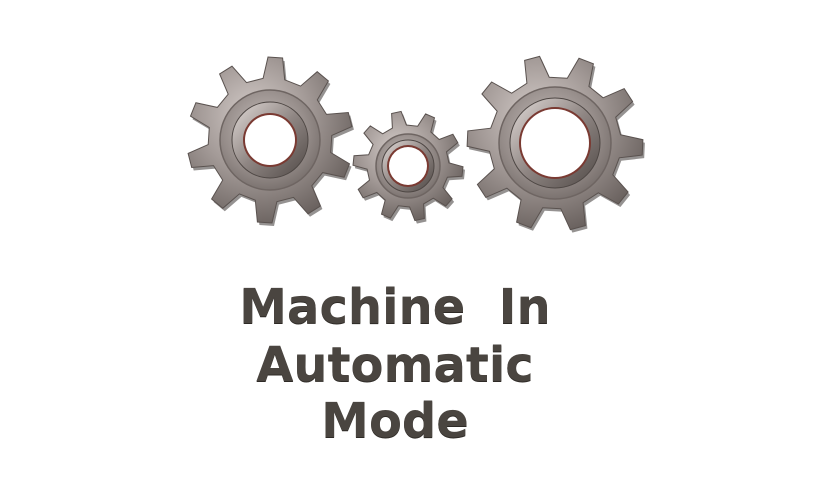  I want to click on status-line-3: Mode, so click(395, 421).